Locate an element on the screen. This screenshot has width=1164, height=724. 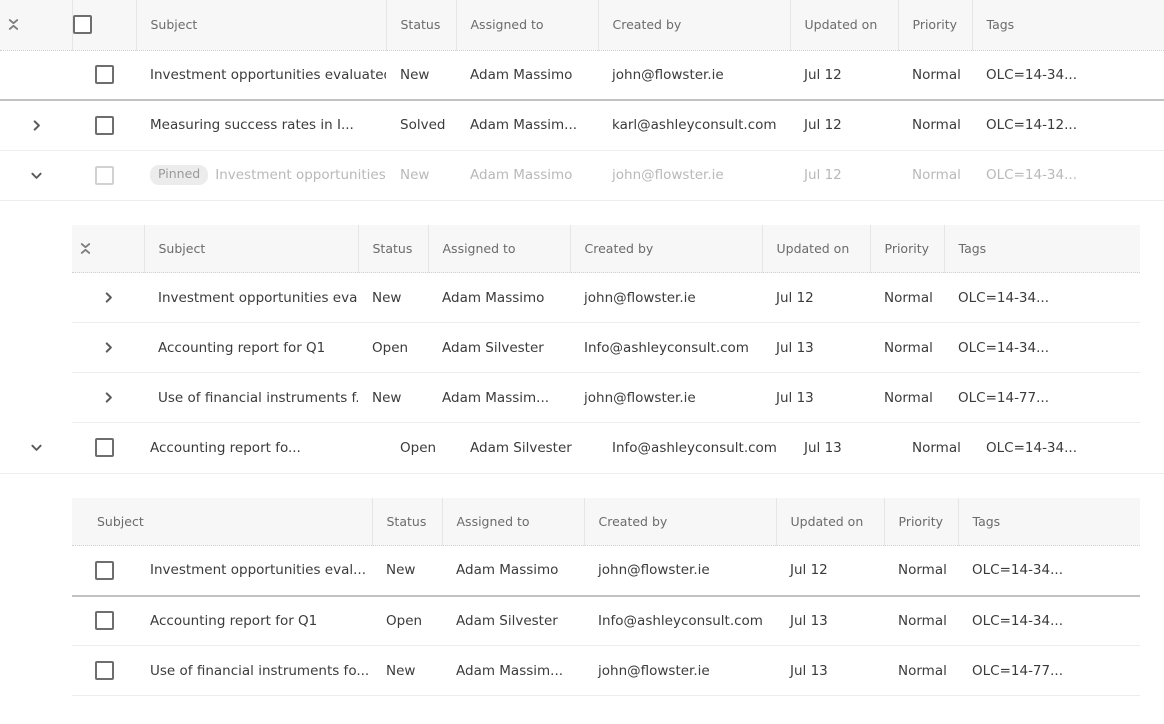
collapse-all-glyph is located at coordinates (85, 248).